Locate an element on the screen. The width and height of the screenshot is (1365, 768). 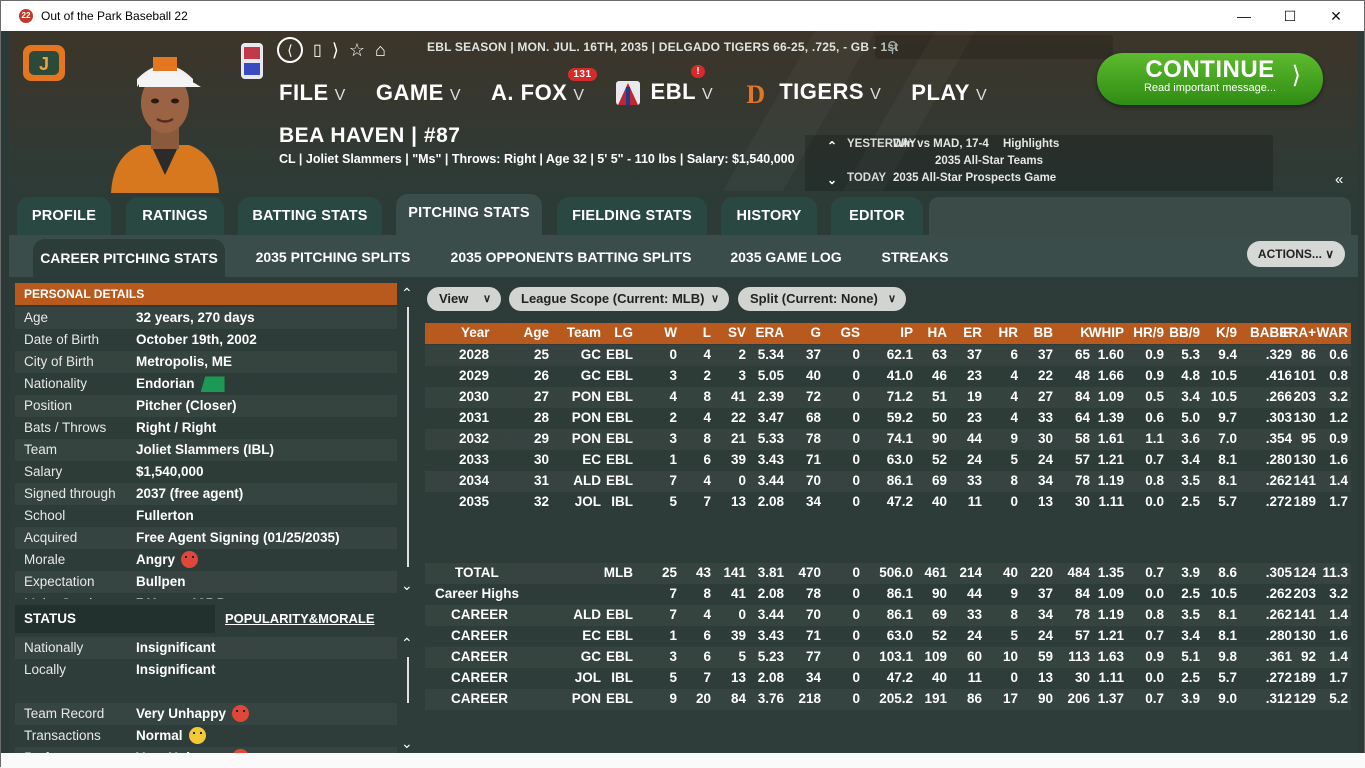
news-item: 2035 All-Star Prospects Game is located at coordinates (974, 178).